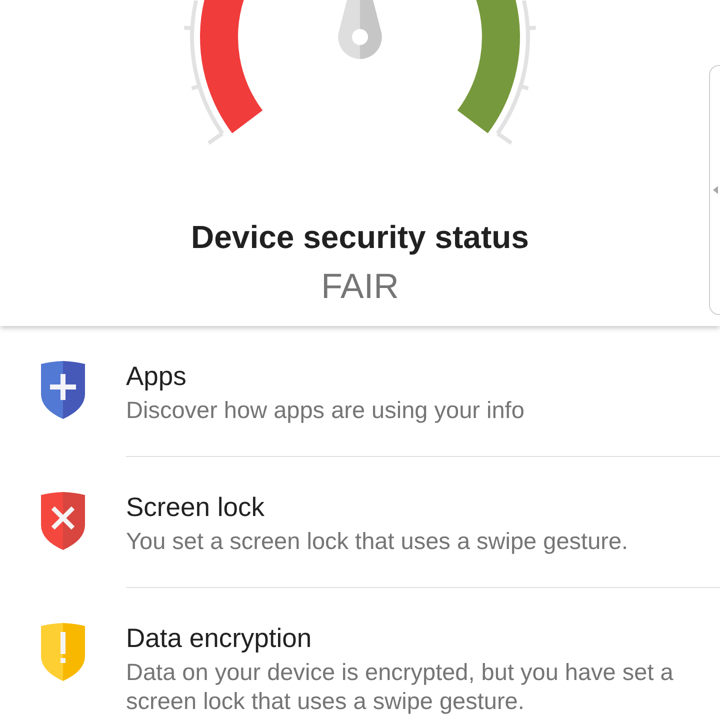  What do you see at coordinates (63, 521) in the screenshot?
I see `shield-x-icon` at bounding box center [63, 521].